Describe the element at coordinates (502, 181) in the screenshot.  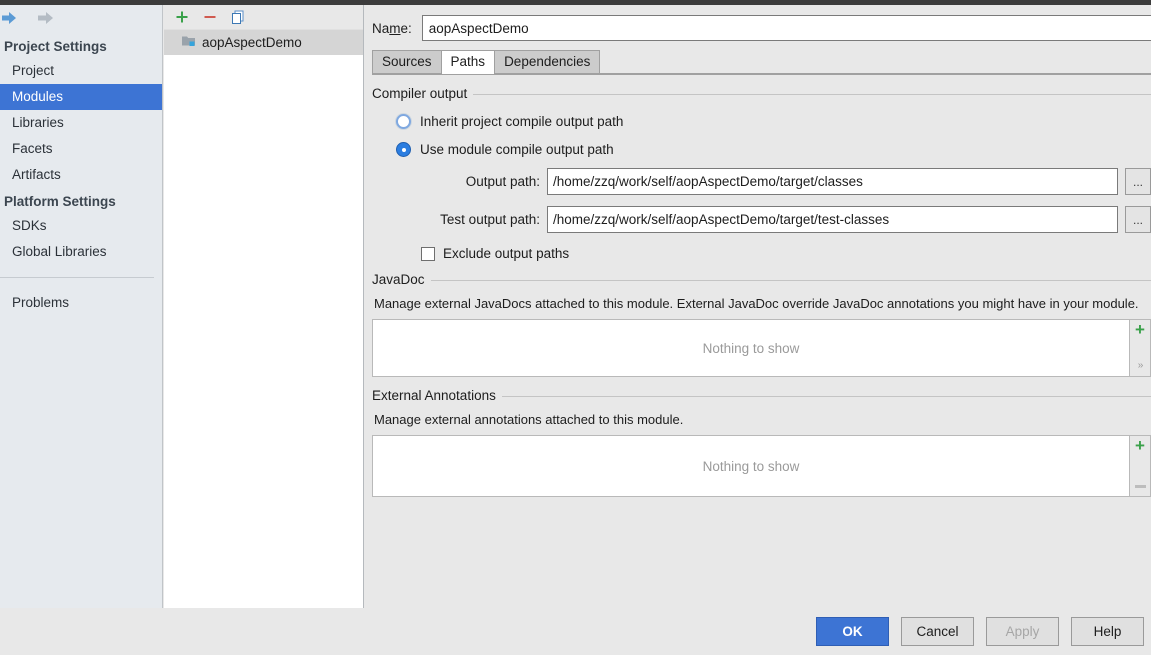
I see `output-path-label: Output path:` at that location.